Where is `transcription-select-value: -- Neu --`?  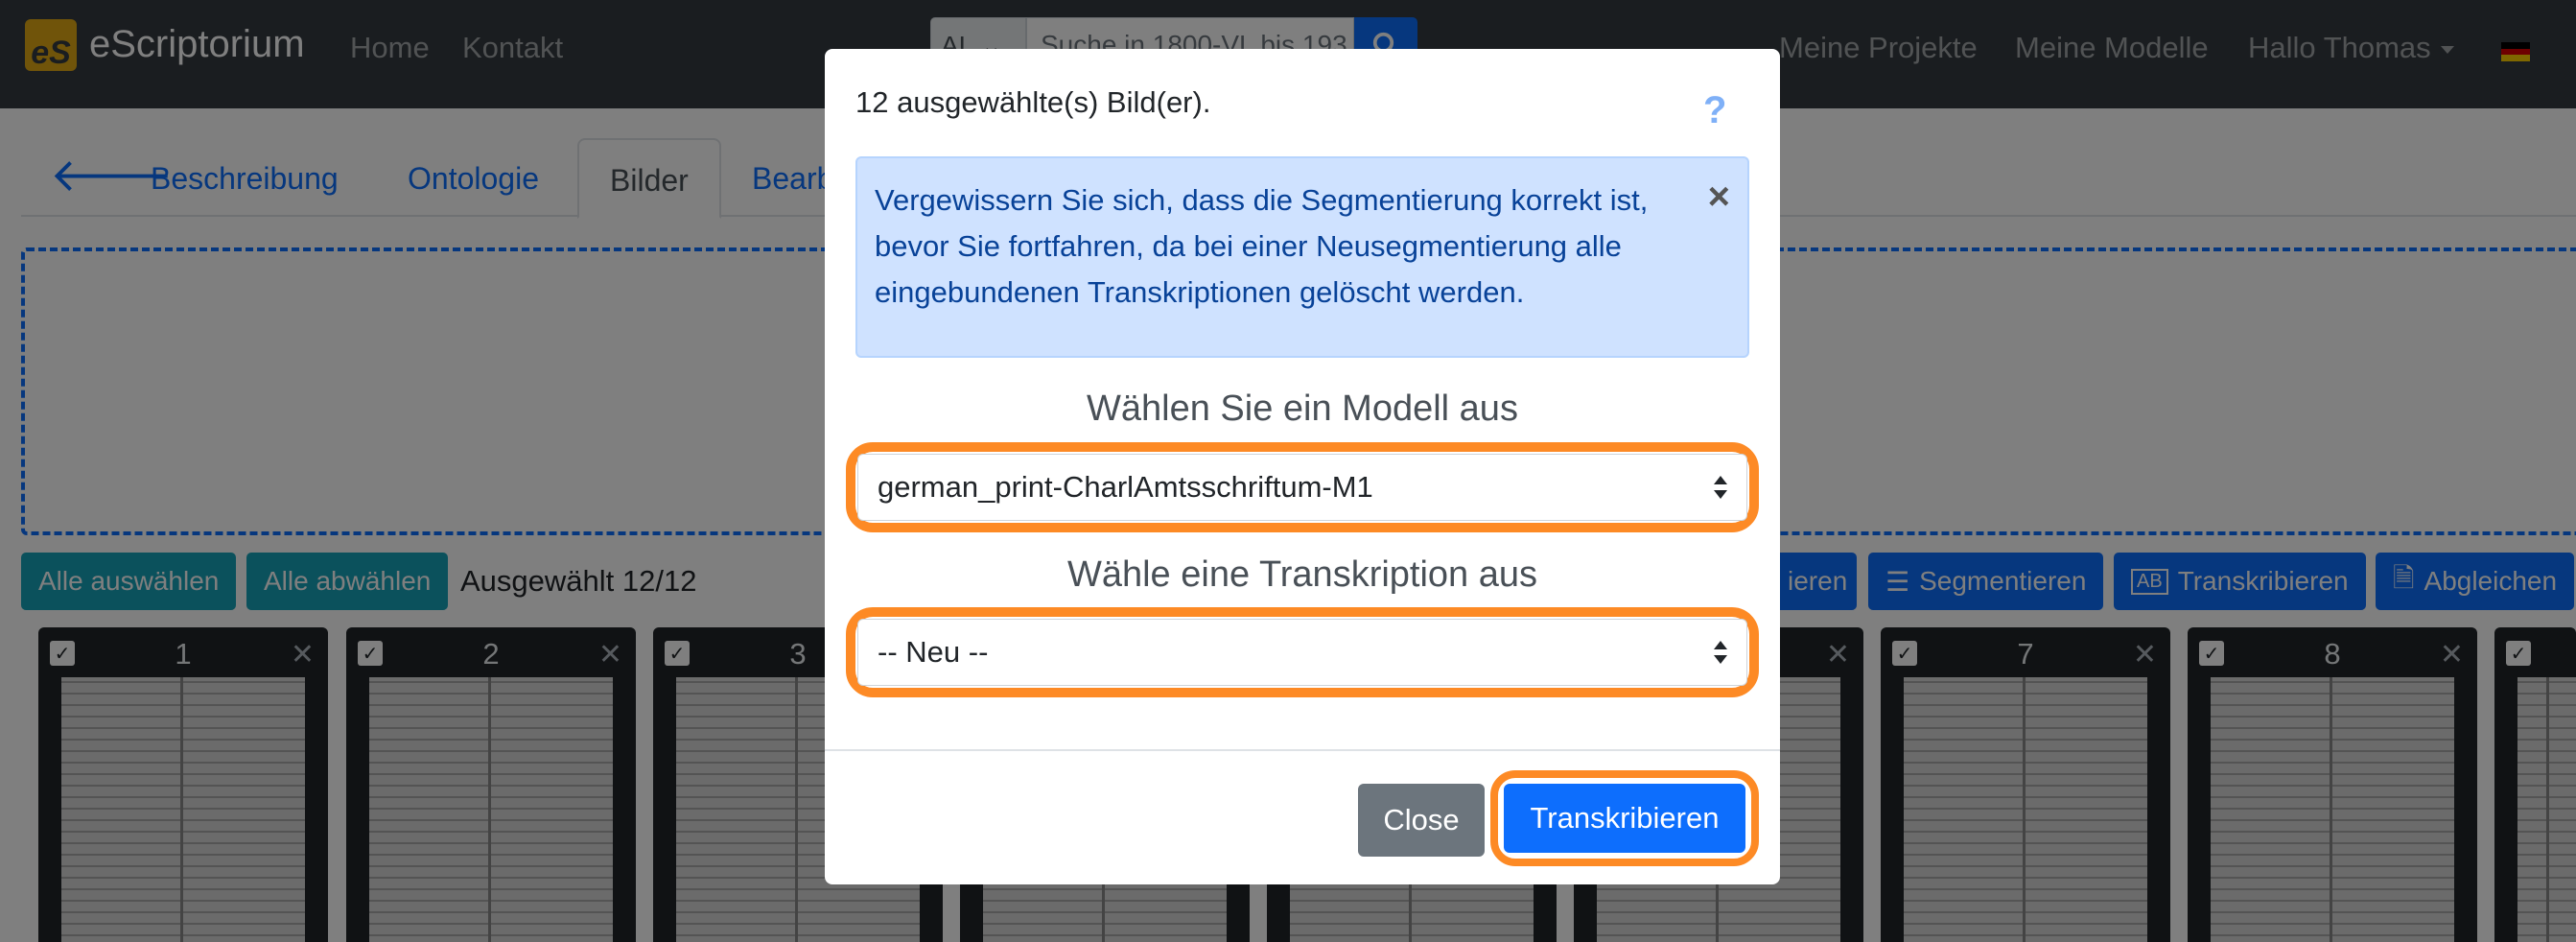
transcription-select-value: -- Neu -- is located at coordinates (933, 652).